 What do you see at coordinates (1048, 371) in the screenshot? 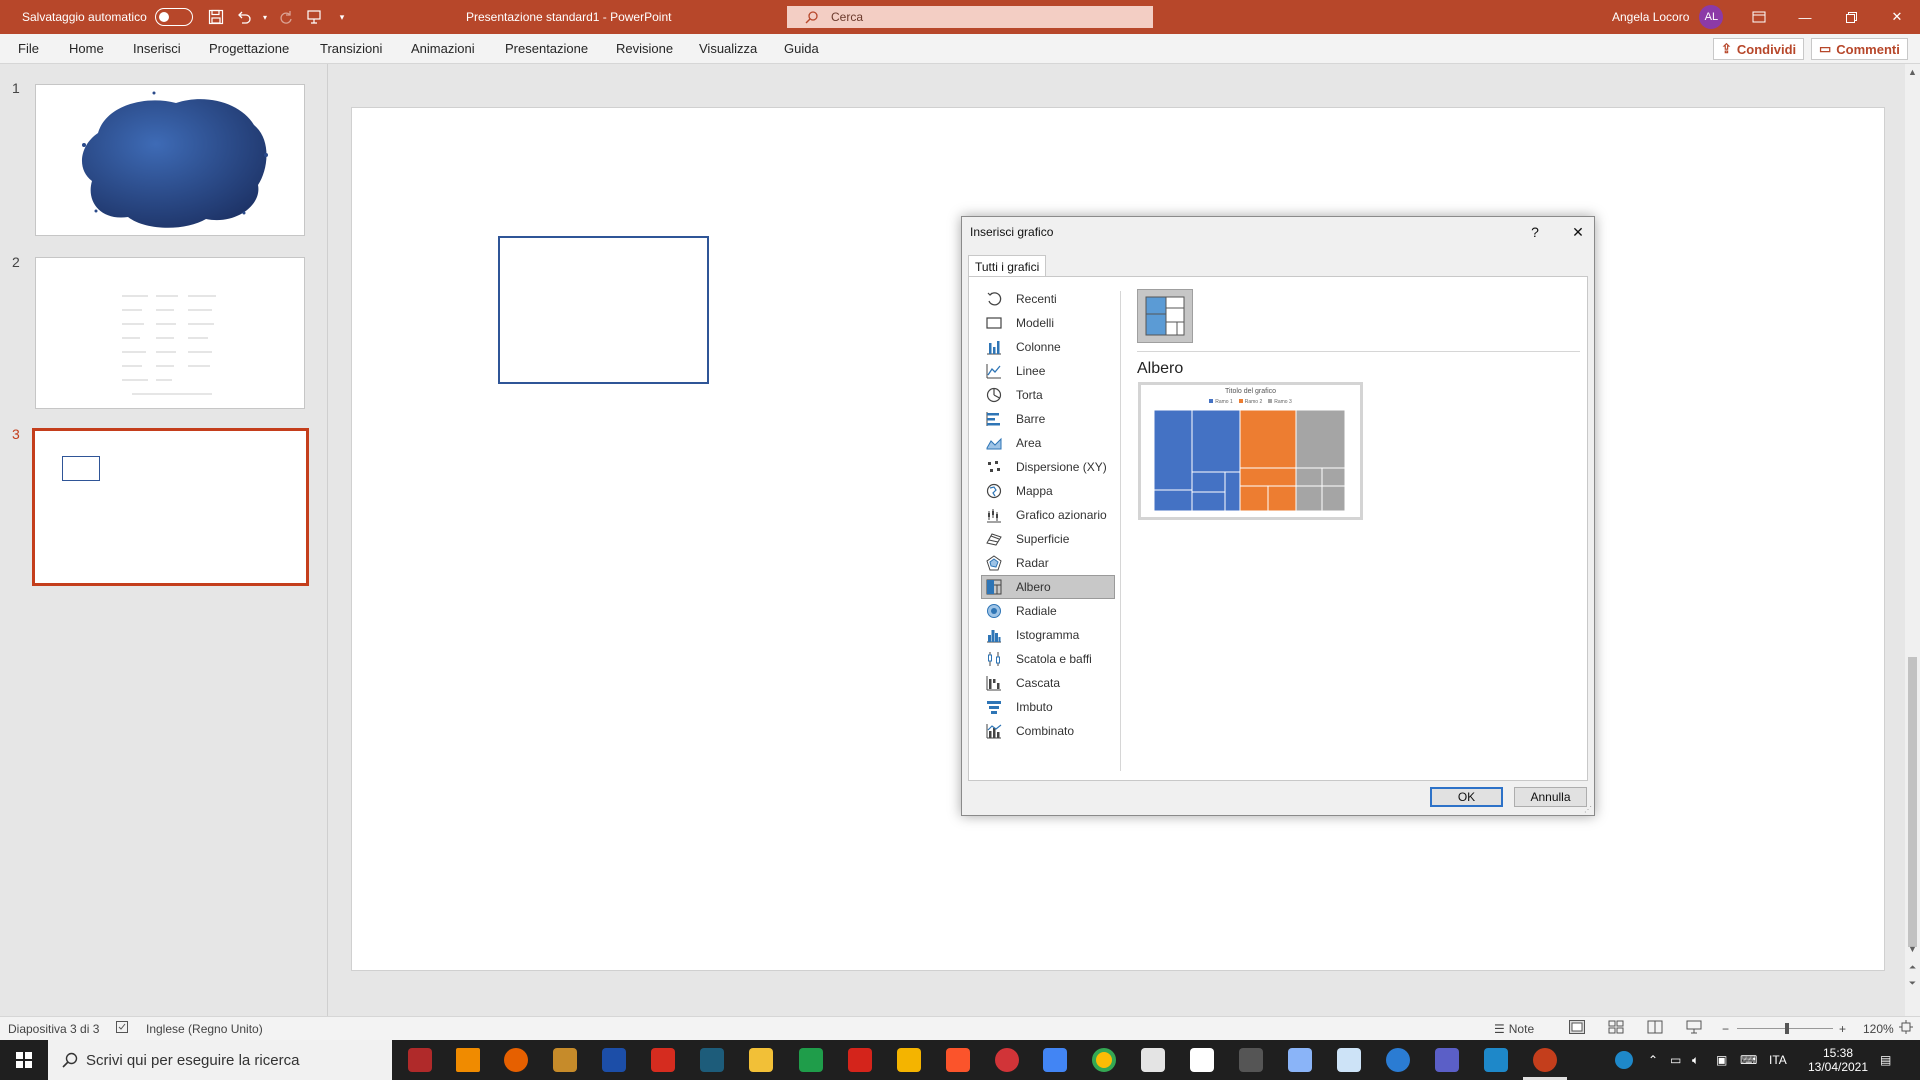
I see `category-line: Linee` at bounding box center [1048, 371].